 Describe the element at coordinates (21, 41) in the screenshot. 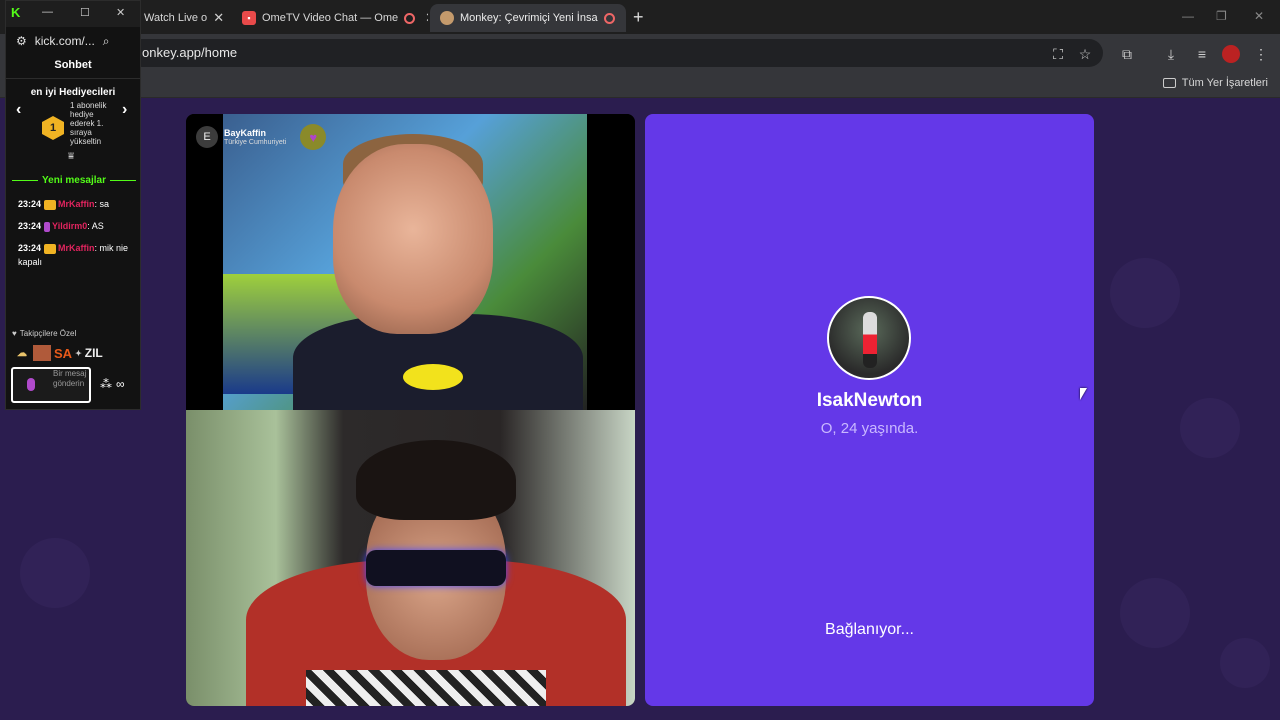

I see `site-settings-icon: ⚙` at that location.